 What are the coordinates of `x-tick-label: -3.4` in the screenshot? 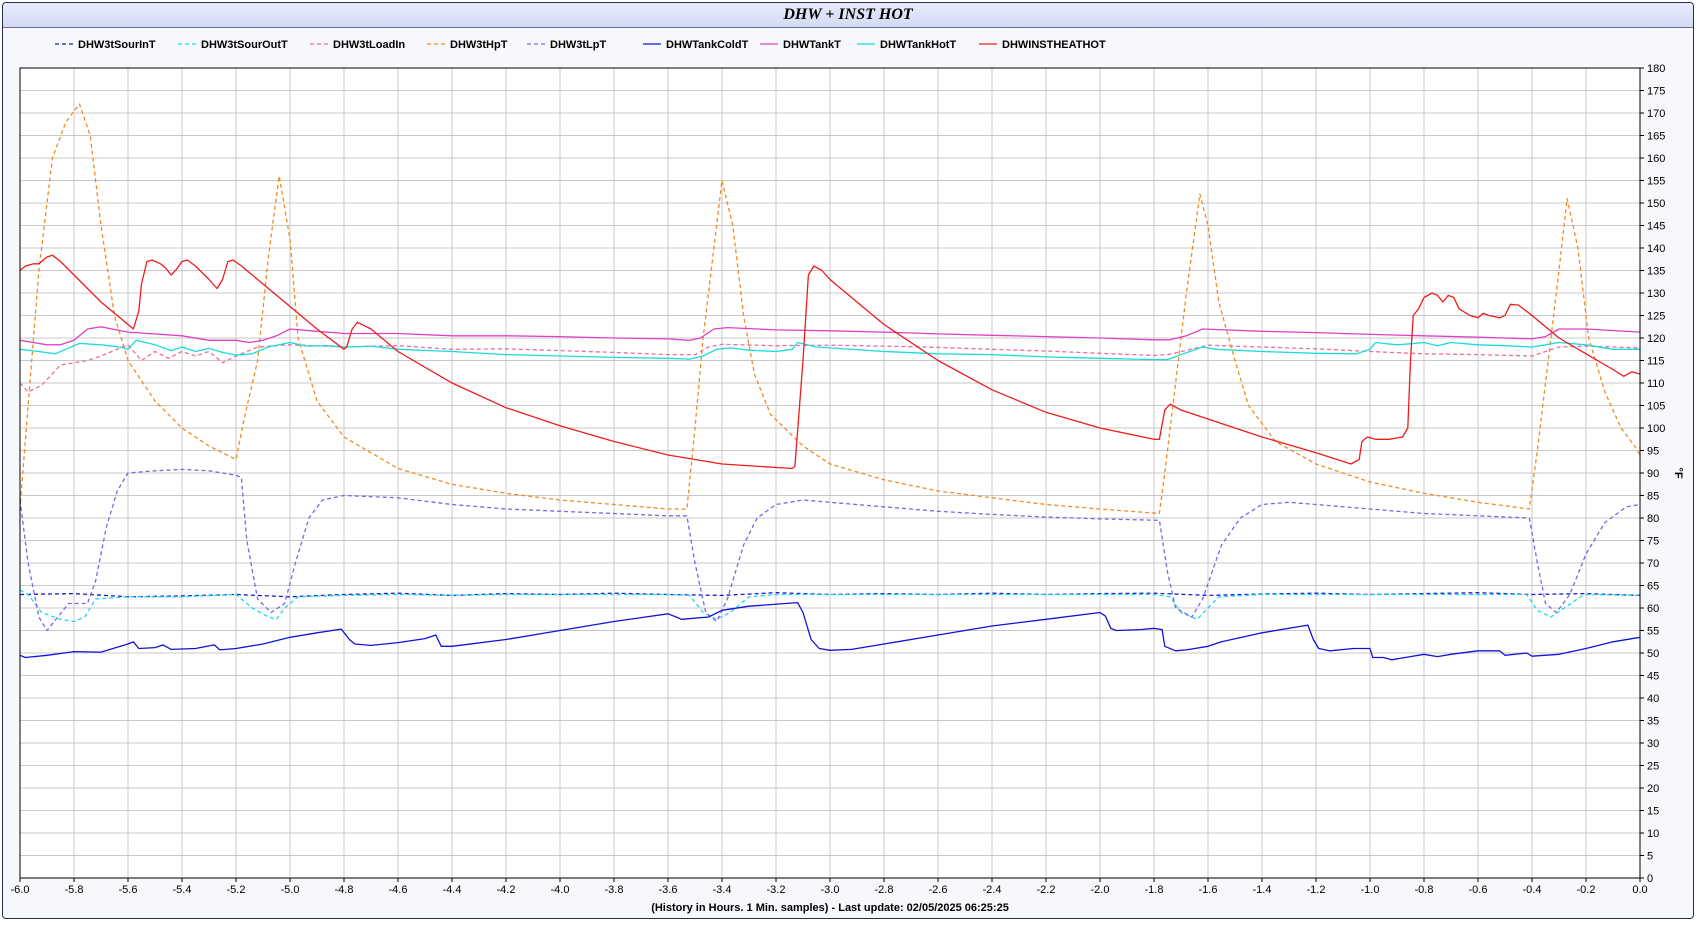 It's located at (722, 890).